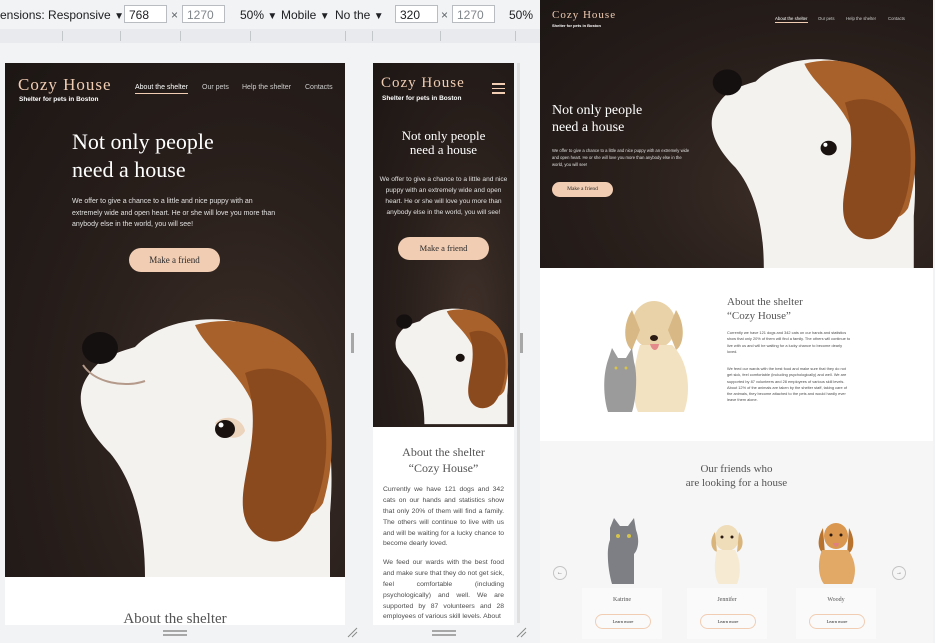  I want to click on learn-more-katrine: Learn more, so click(623, 621).